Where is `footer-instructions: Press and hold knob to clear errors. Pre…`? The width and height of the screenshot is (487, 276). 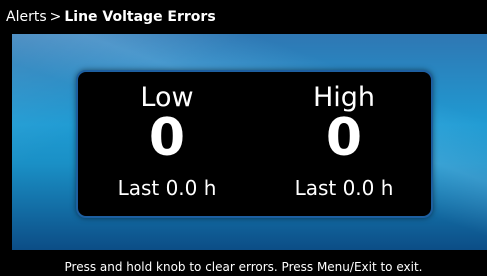 footer-instructions: Press and hold knob to clear errors. Pre… is located at coordinates (243, 263).